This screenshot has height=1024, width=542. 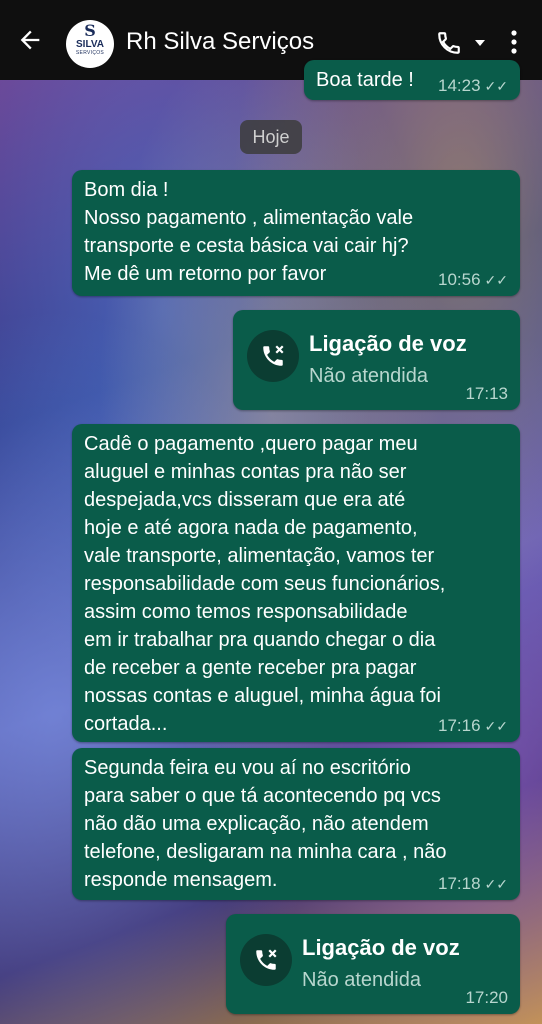 What do you see at coordinates (90, 30) in the screenshot?
I see `avatar-letter: S` at bounding box center [90, 30].